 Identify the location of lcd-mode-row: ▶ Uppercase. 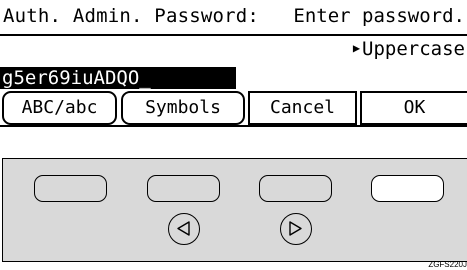
(233, 51).